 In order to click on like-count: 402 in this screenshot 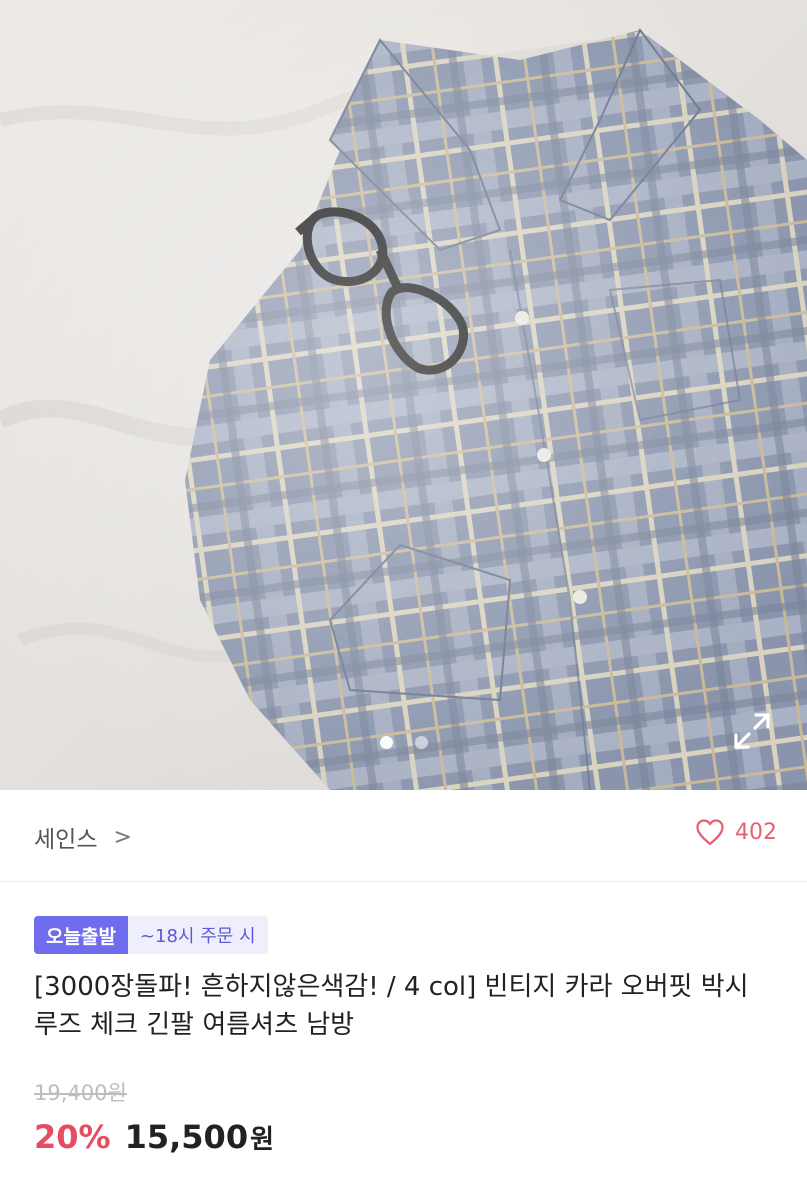, I will do `click(756, 832)`.